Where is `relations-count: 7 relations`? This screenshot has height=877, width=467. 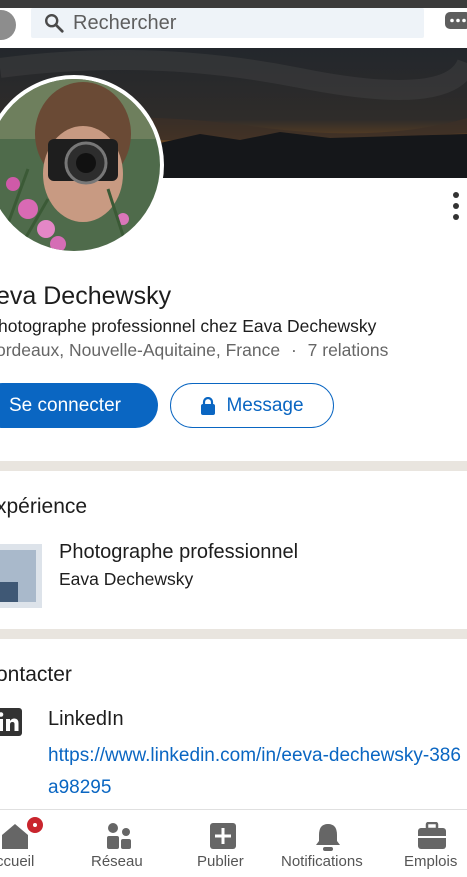
relations-count: 7 relations is located at coordinates (348, 350).